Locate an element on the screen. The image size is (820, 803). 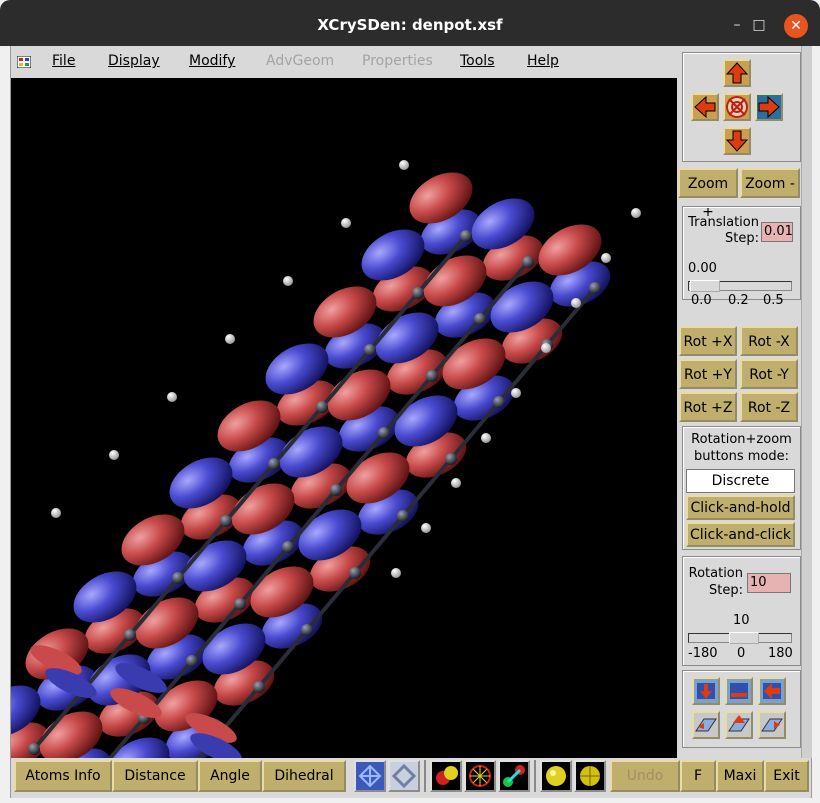
mode-click-and-click-button: Click-and-click is located at coordinates (740, 534).